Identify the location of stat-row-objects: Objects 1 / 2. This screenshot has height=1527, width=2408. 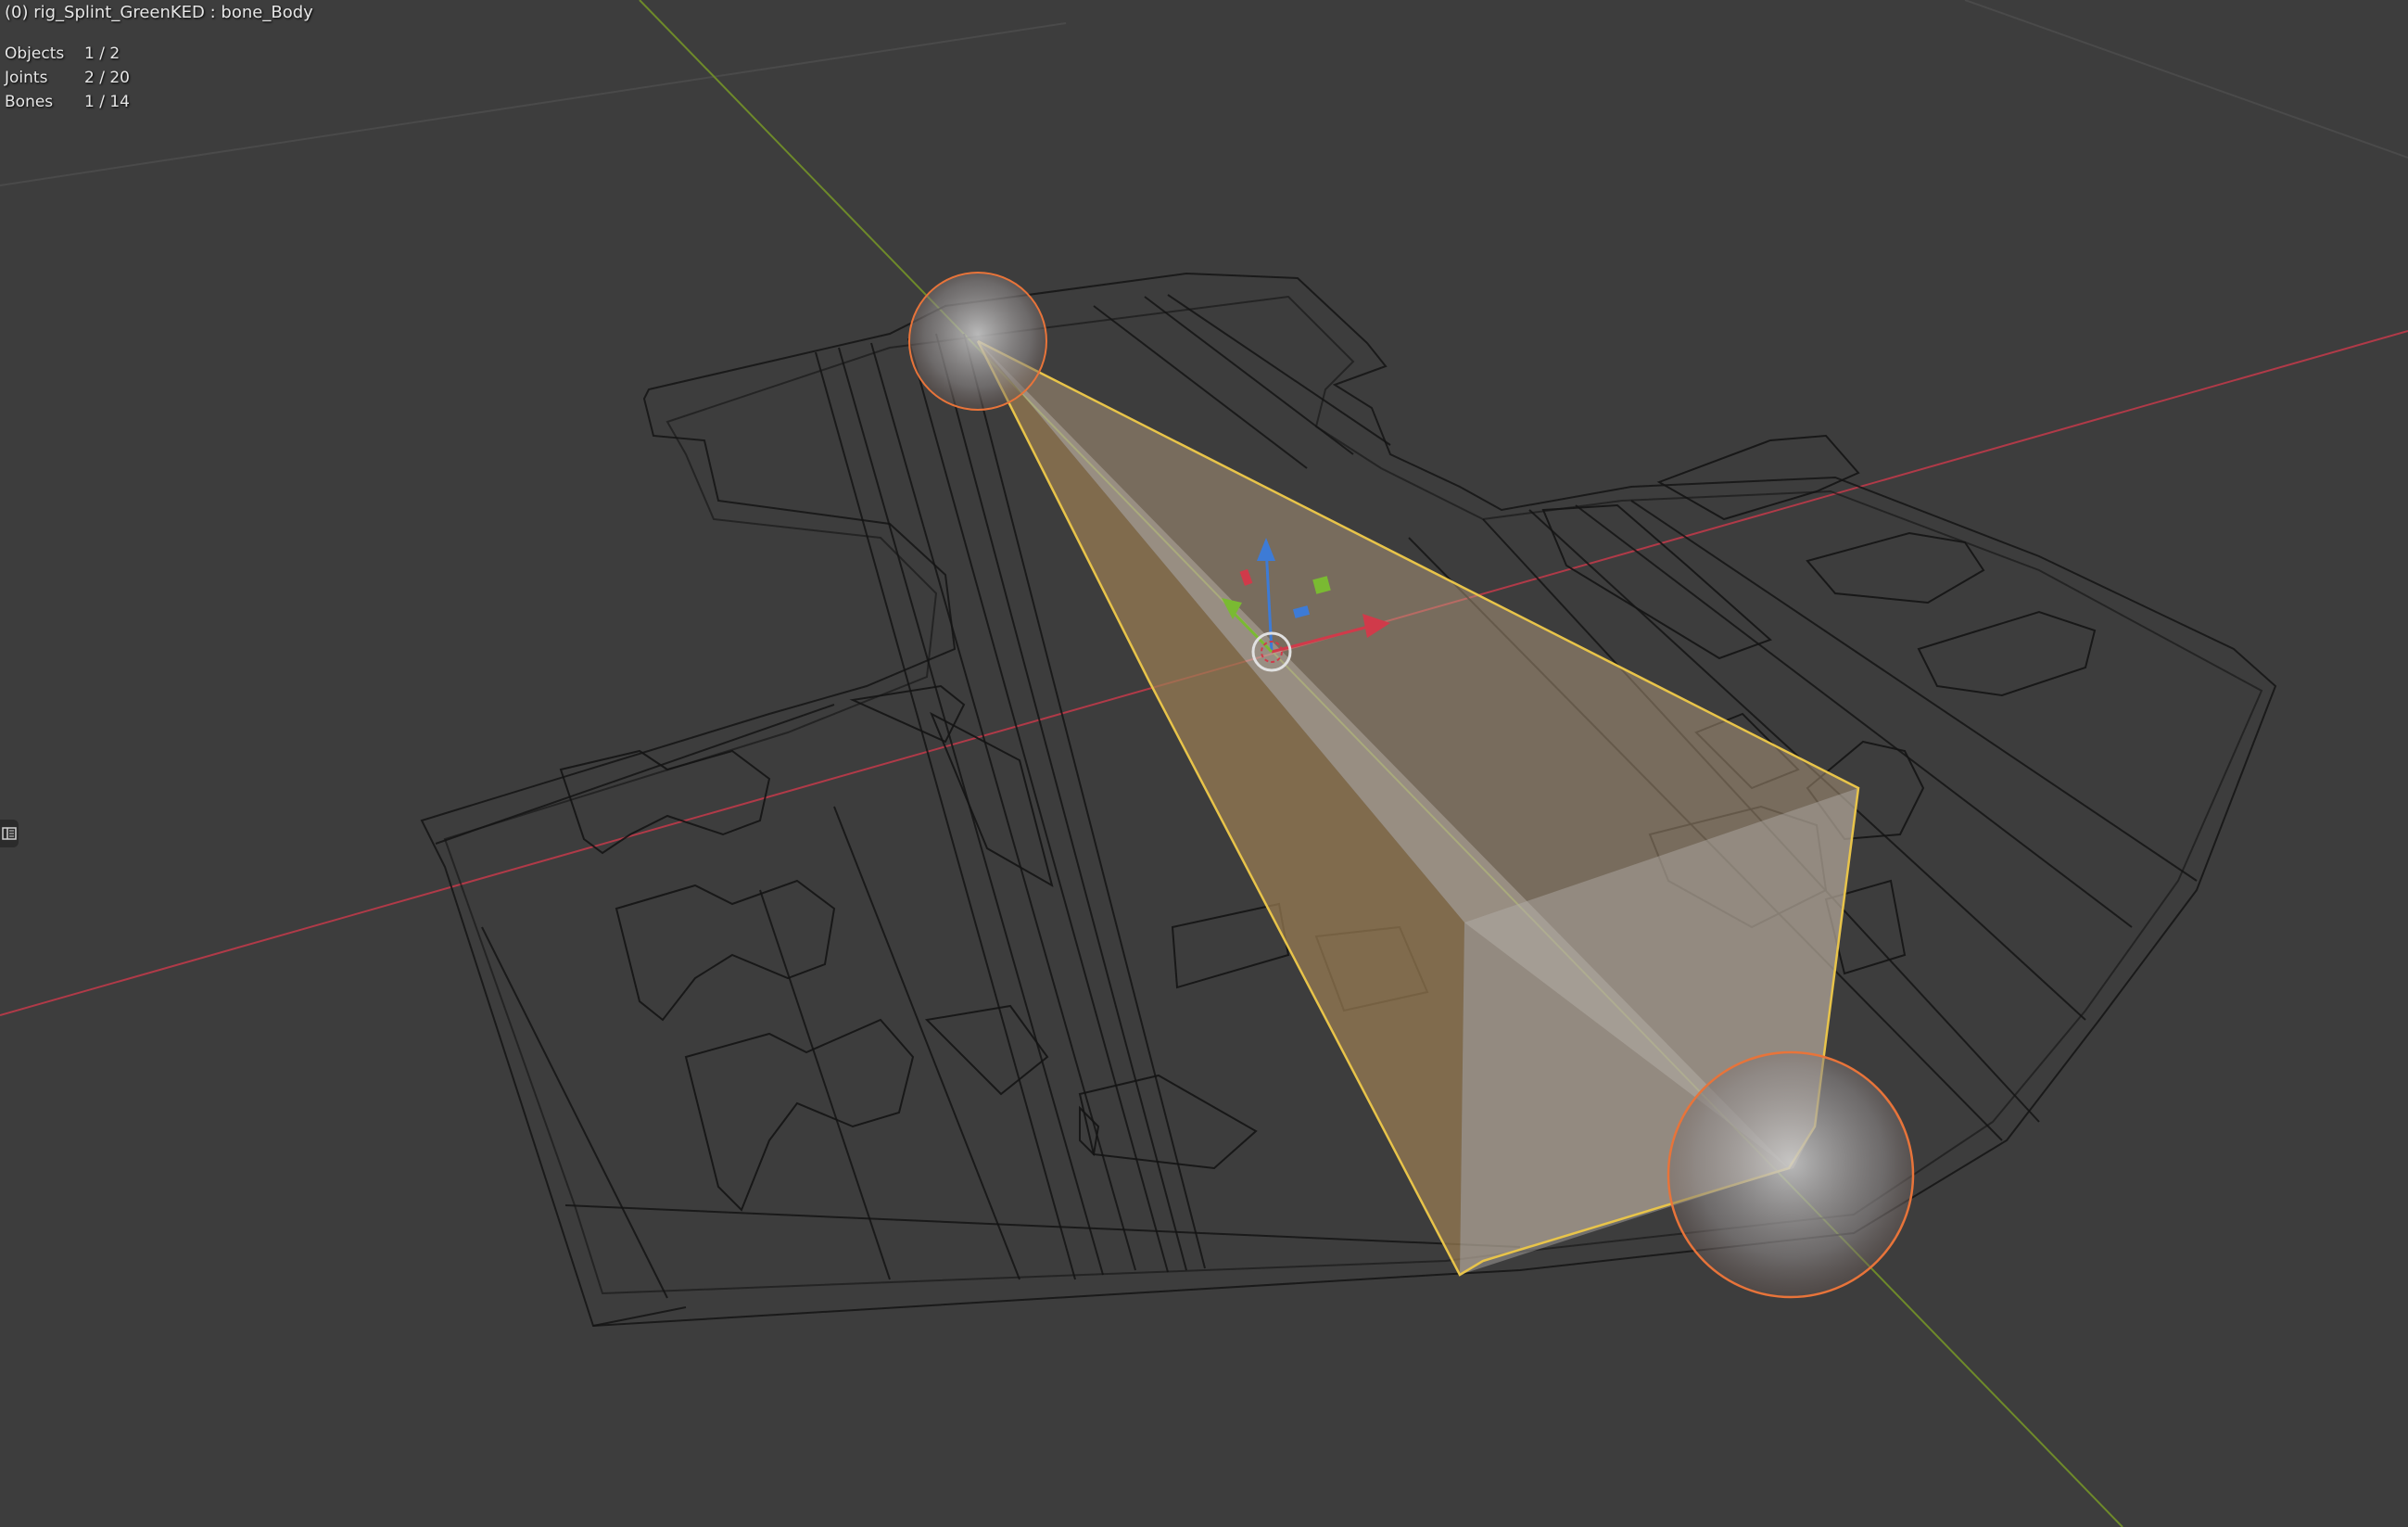
(67, 54).